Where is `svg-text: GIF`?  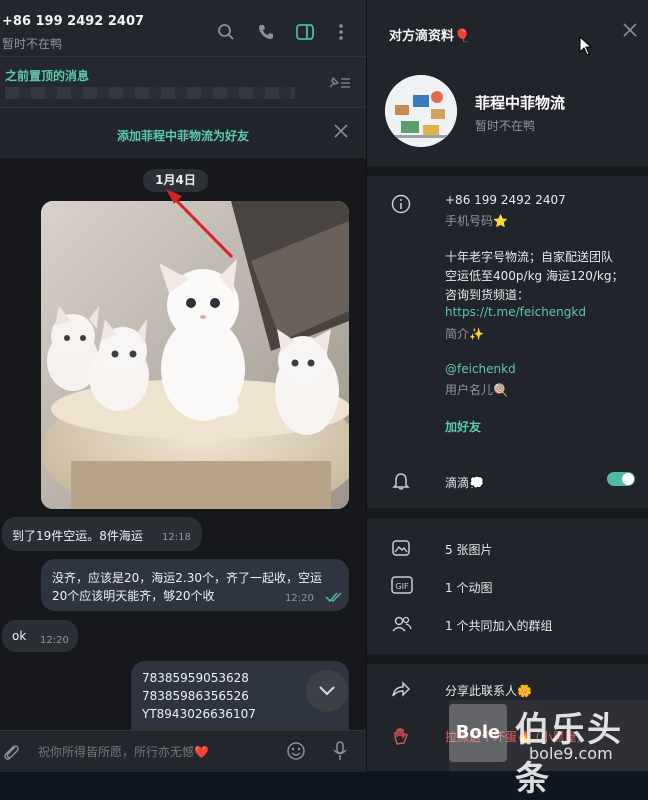 svg-text: GIF is located at coordinates (402, 586).